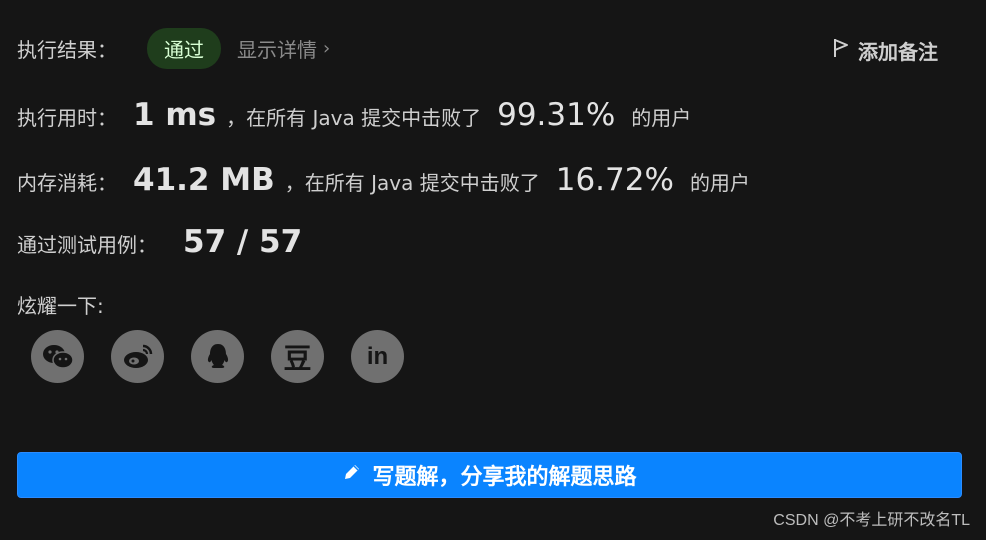 Image resolution: width=986 pixels, height=540 pixels. What do you see at coordinates (898, 52) in the screenshot?
I see `add-note-label: 添加备注` at bounding box center [898, 52].